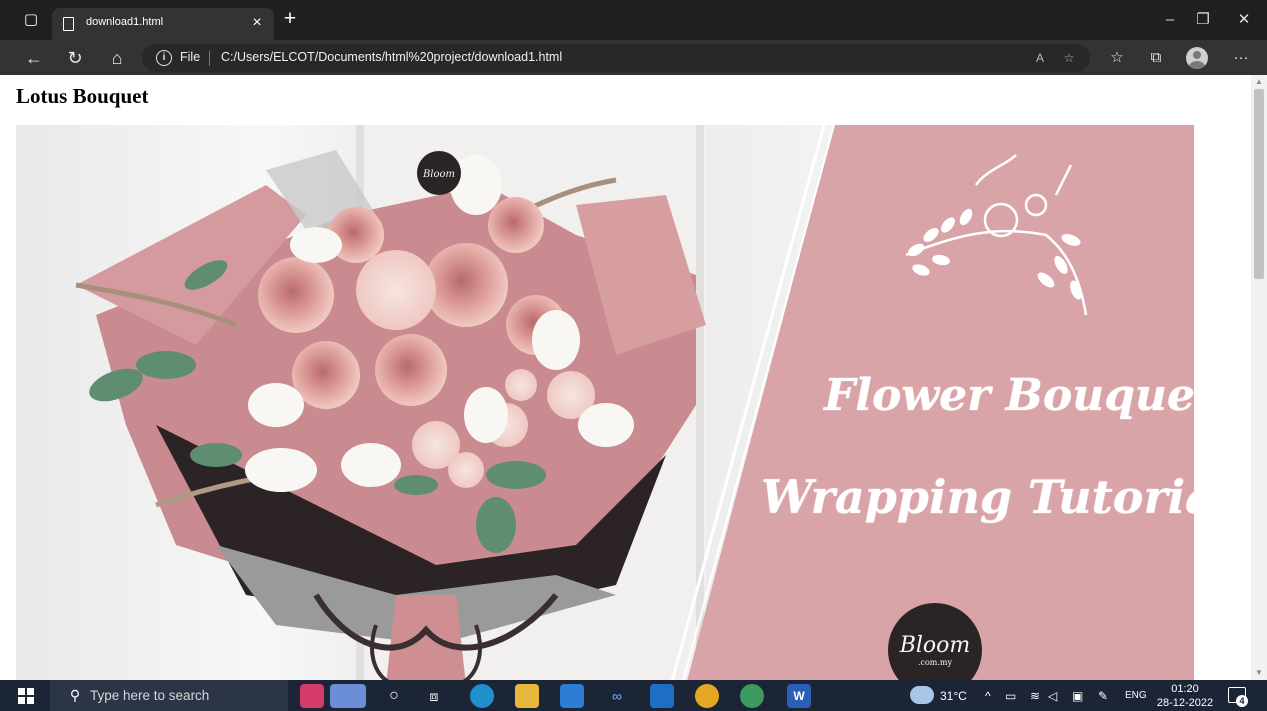 The width and height of the screenshot is (1267, 711). What do you see at coordinates (1052, 696) in the screenshot?
I see `volume-icon: ◁` at bounding box center [1052, 696].